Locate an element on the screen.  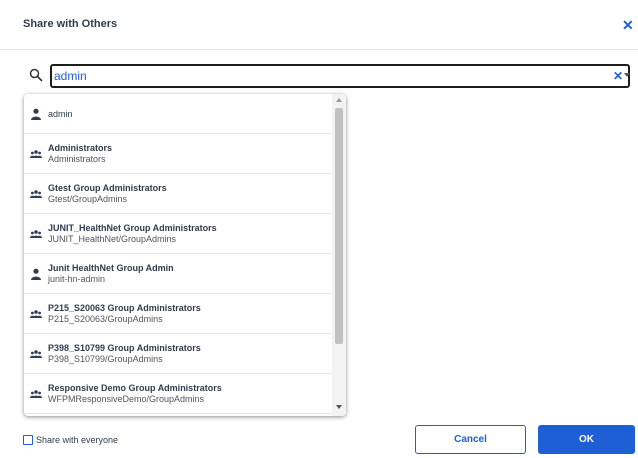
search-icon is located at coordinates (36, 75).